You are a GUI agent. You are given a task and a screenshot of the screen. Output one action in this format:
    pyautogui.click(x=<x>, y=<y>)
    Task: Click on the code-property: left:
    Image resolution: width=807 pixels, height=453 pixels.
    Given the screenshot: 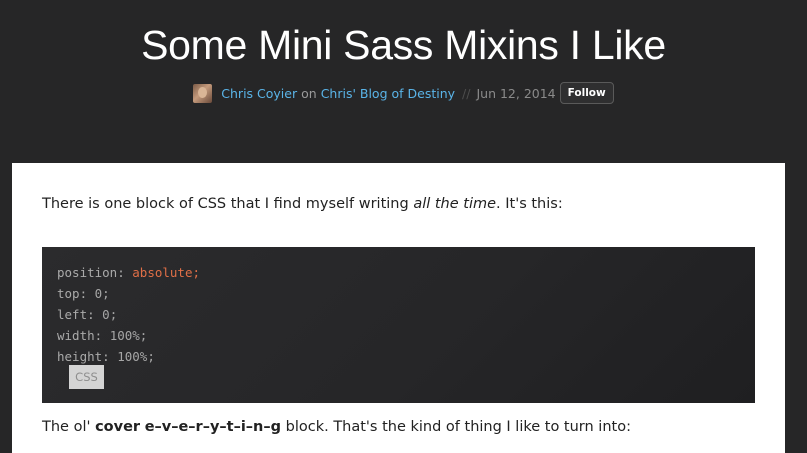 What is the action you would take?
    pyautogui.click(x=76, y=314)
    